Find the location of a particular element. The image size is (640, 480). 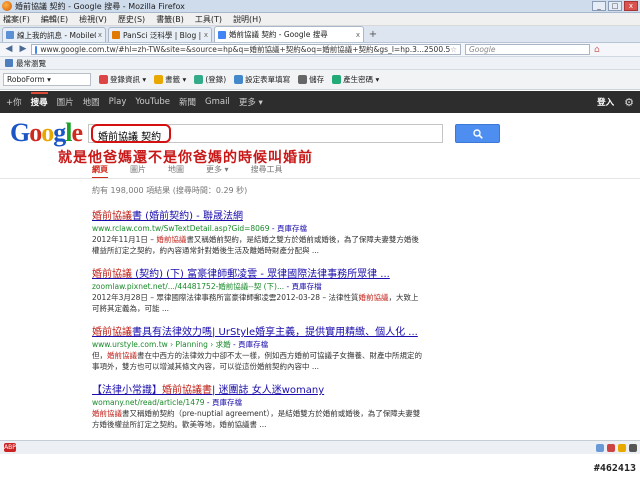

tab-images: 圖片 is located at coordinates (138, 171).